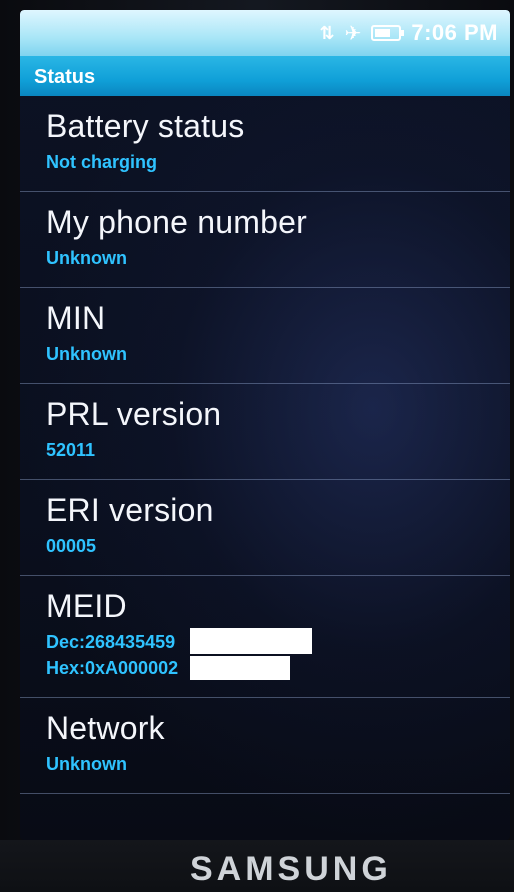 The height and width of the screenshot is (892, 514). I want to click on list-item-battery-status: Battery status Not charging, so click(265, 144).